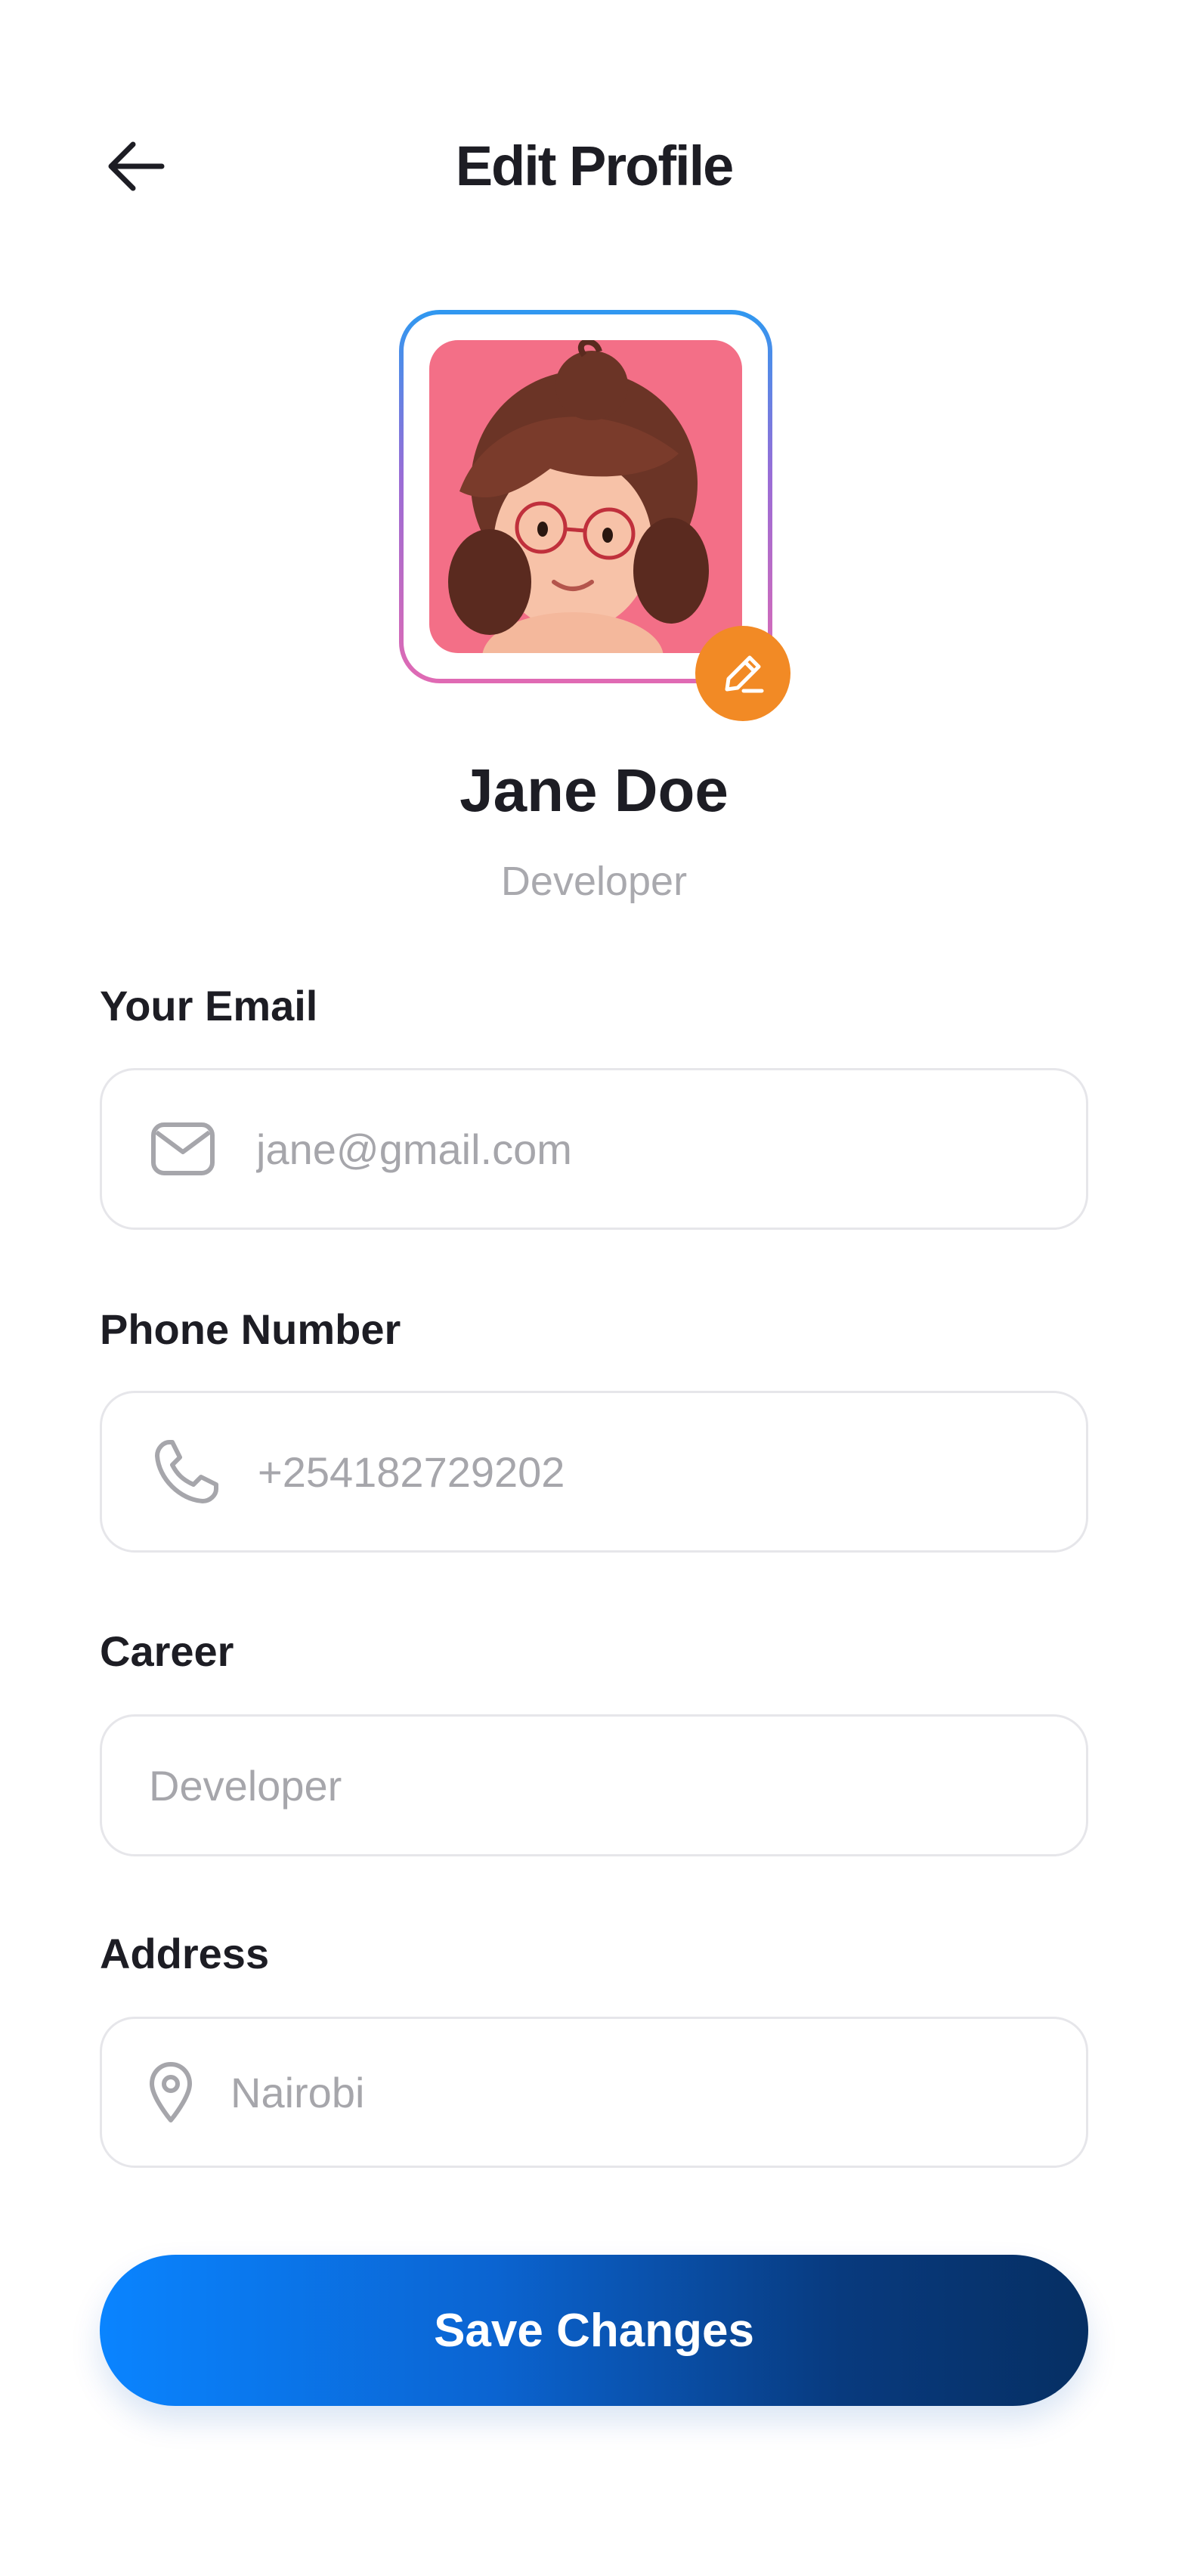  I want to click on address-label: Address, so click(185, 1953).